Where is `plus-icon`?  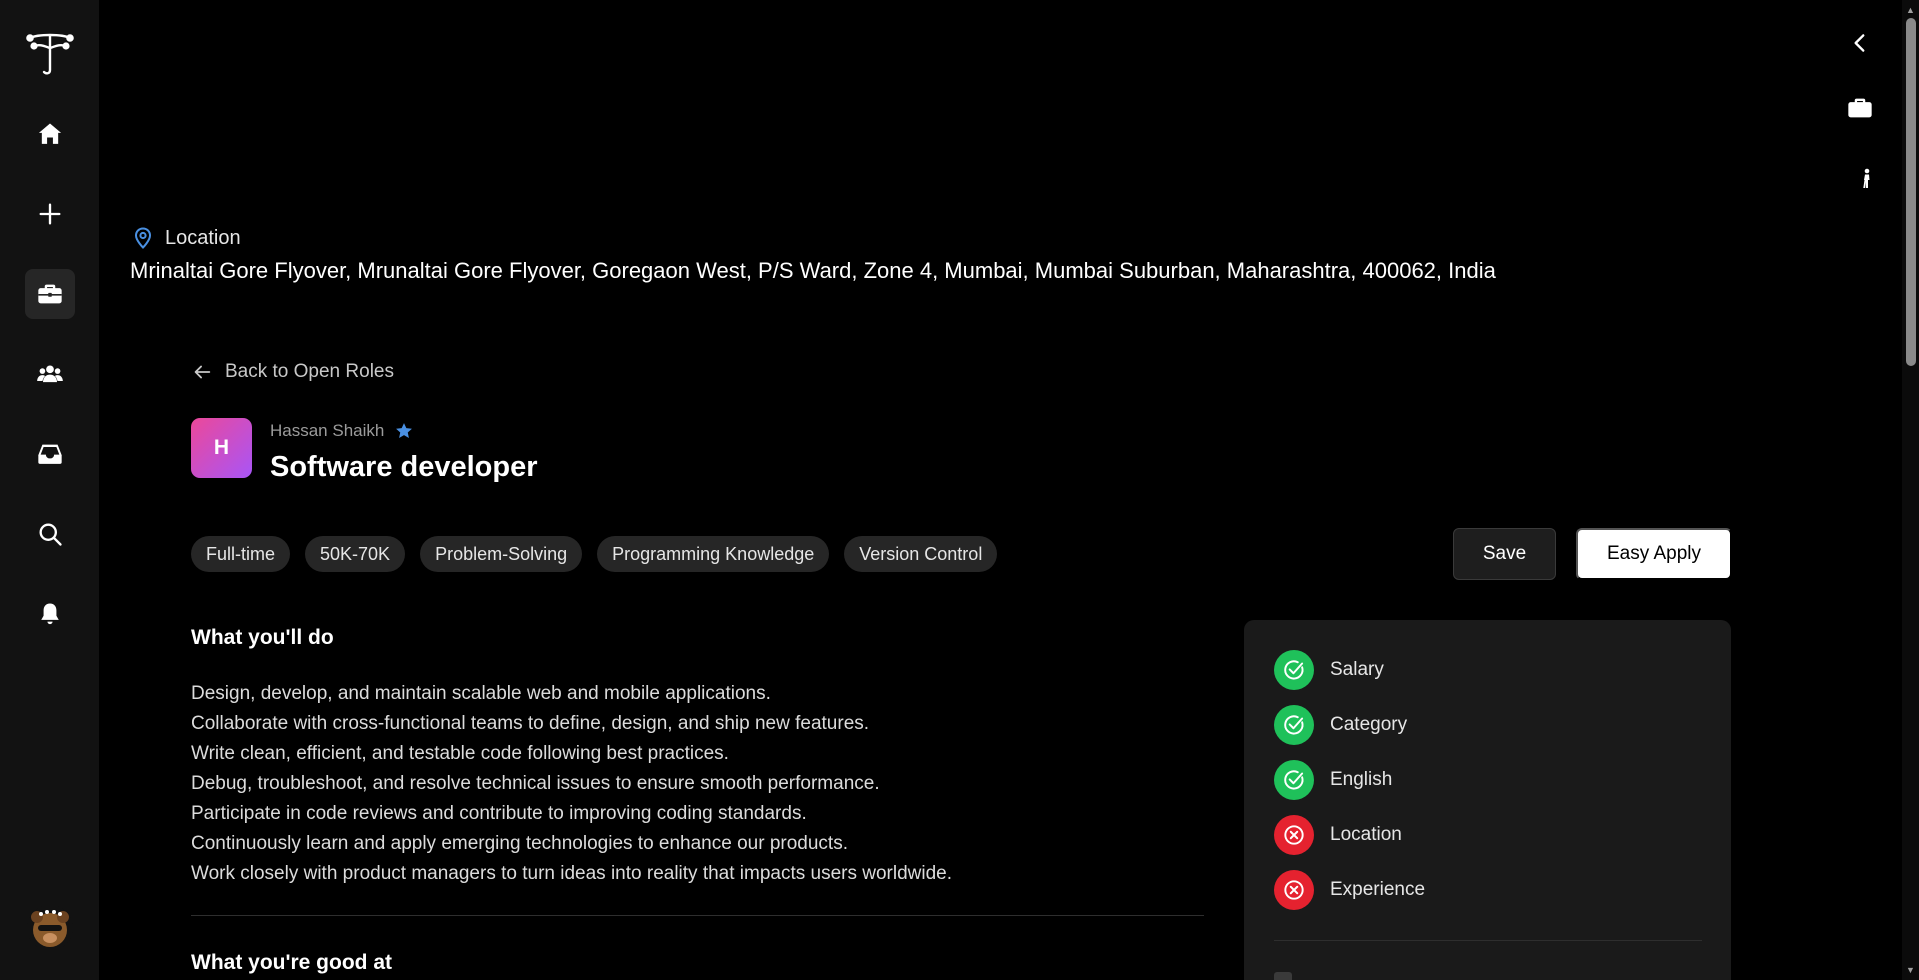
plus-icon is located at coordinates (50, 214).